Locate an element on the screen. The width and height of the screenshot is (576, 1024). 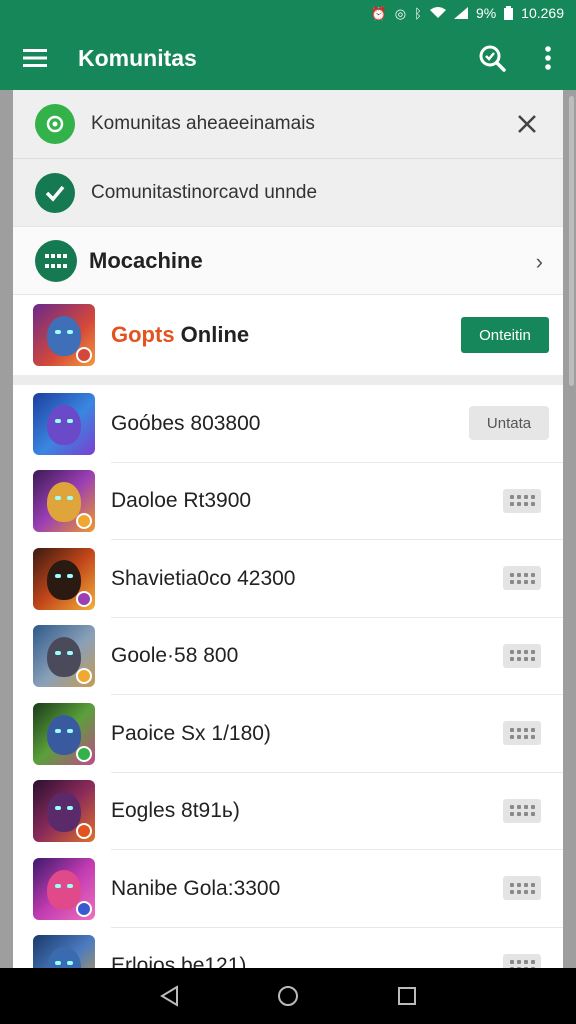
recents-button is located at coordinates (407, 996).